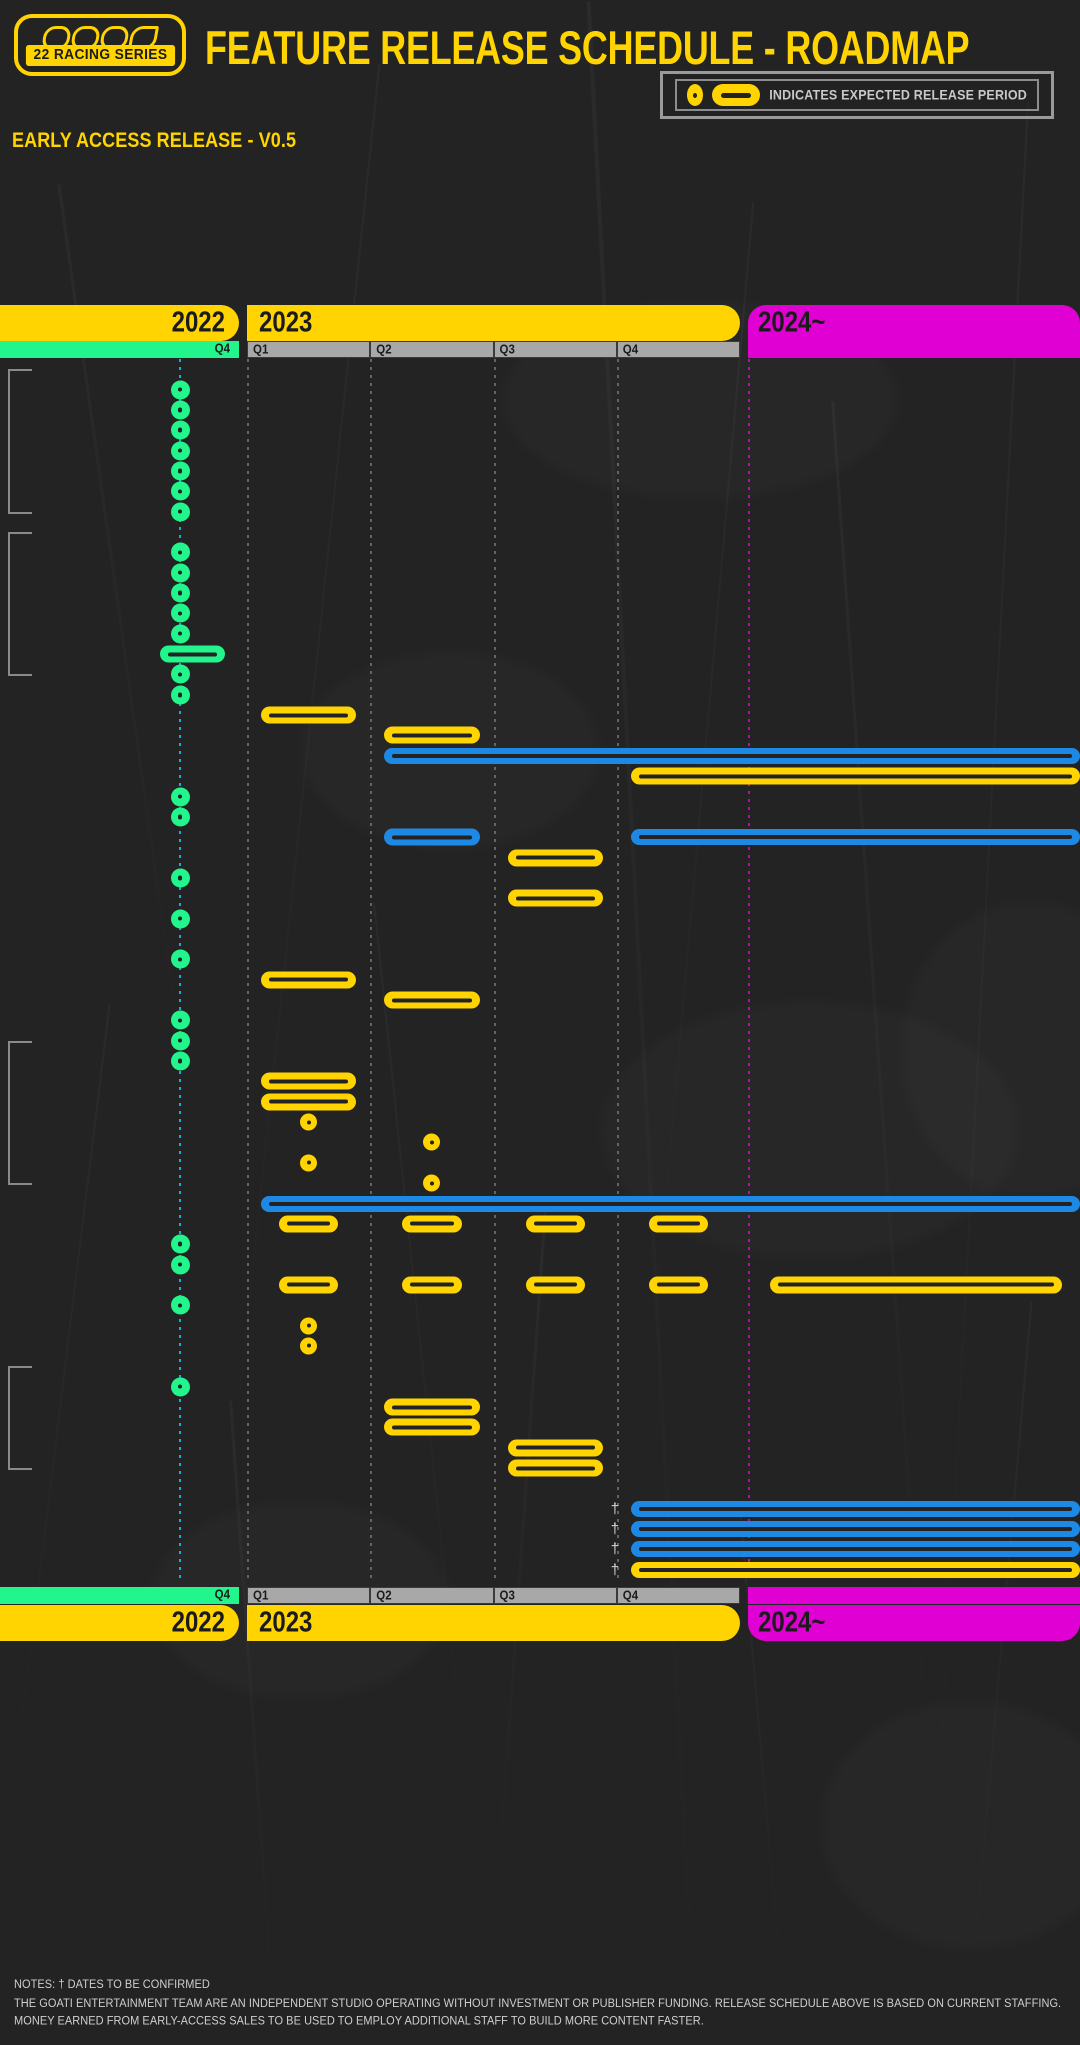  I want to click on row-label-ui-updates-and-polish, so click(919, 1224).